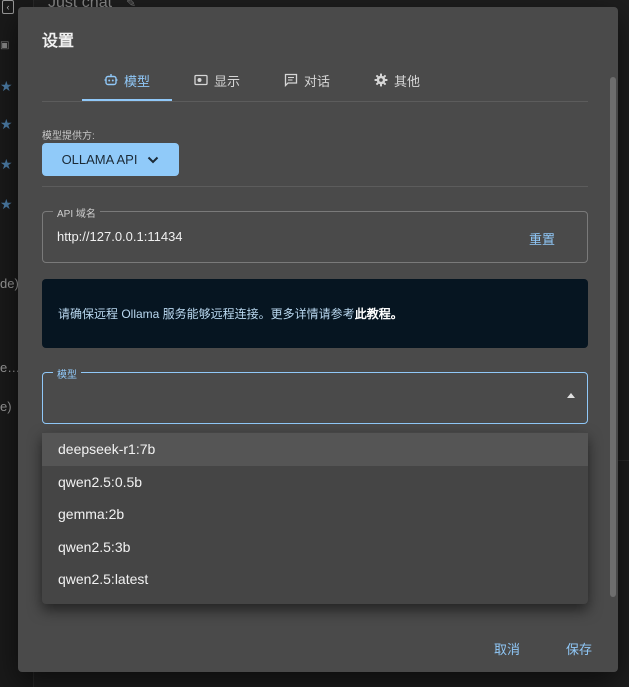  Describe the element at coordinates (76, 212) in the screenshot. I see `api-domain-label: API 域名` at that location.